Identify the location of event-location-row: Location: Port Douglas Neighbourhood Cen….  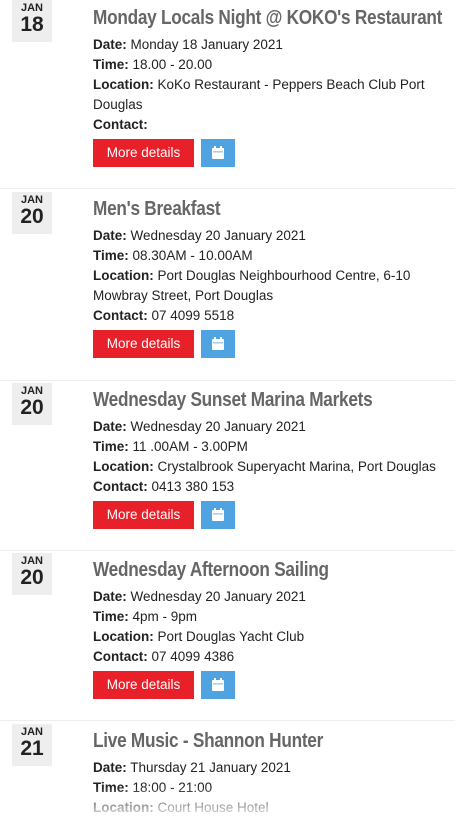
(274, 286).